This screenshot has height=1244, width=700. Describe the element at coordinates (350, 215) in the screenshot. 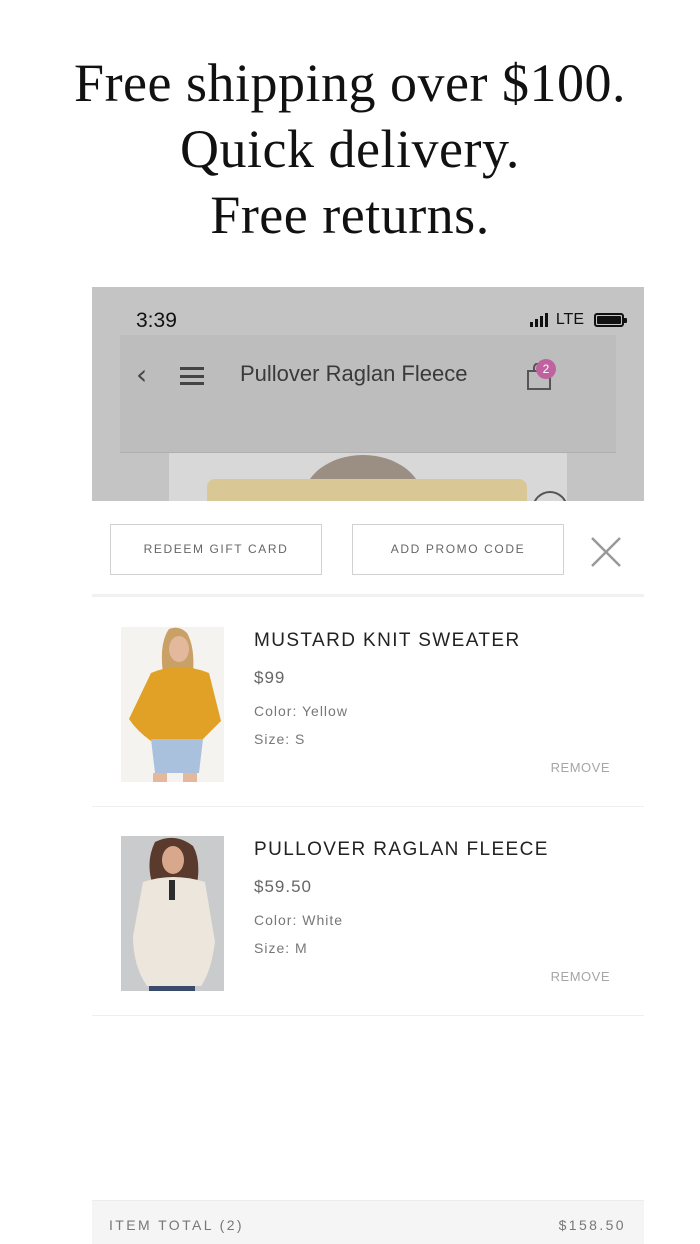

I see `headline-line-3: Free returns.` at that location.